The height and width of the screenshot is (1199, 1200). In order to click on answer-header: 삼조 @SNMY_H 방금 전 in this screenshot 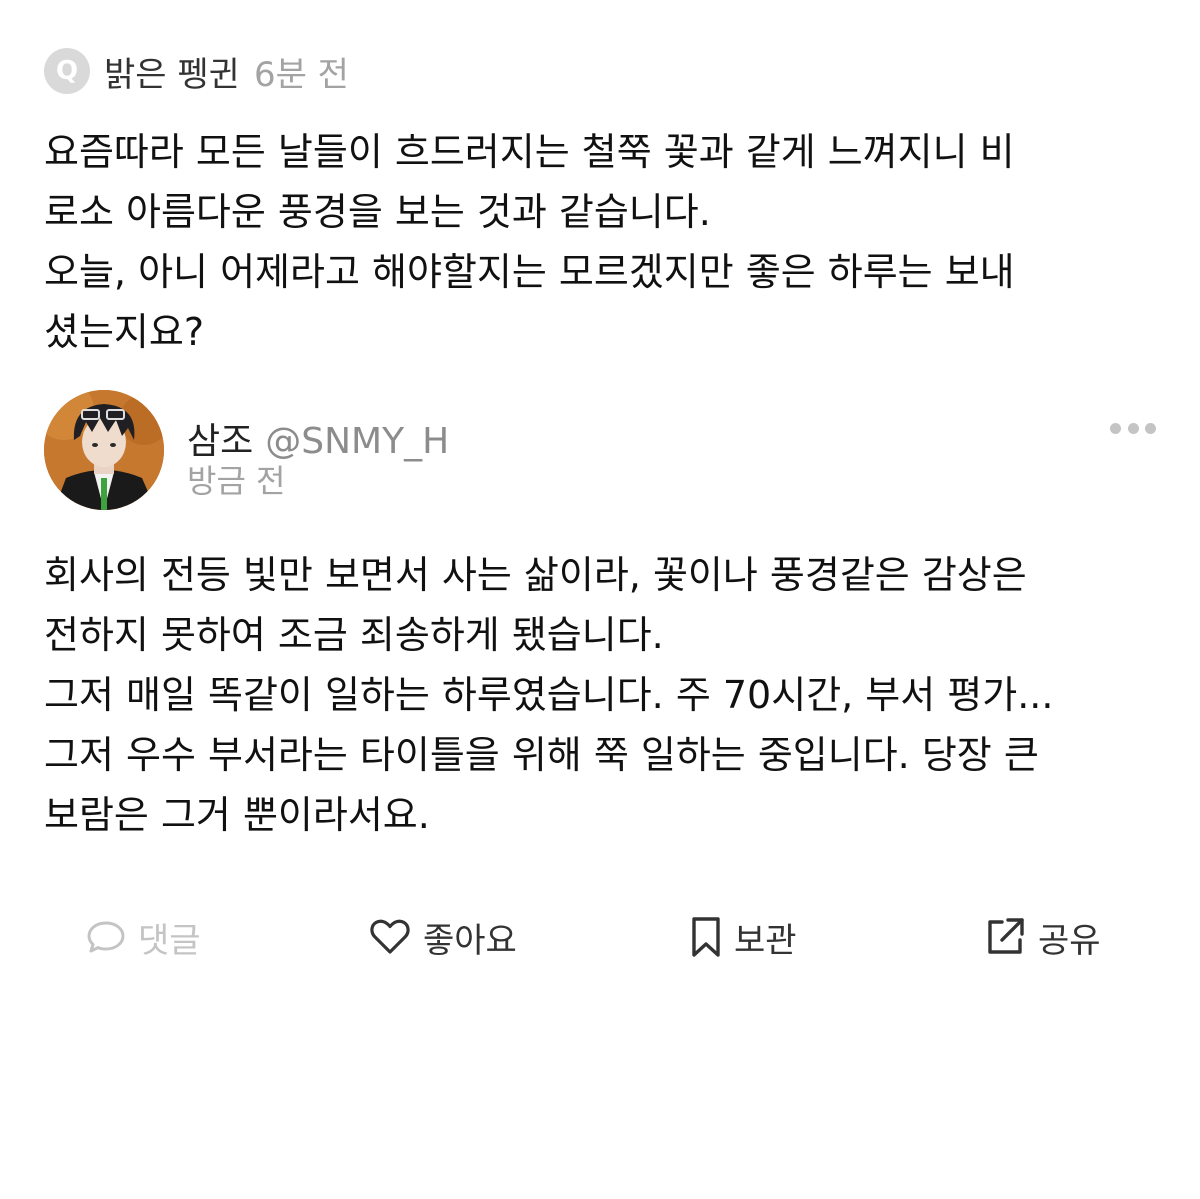, I will do `click(600, 451)`.